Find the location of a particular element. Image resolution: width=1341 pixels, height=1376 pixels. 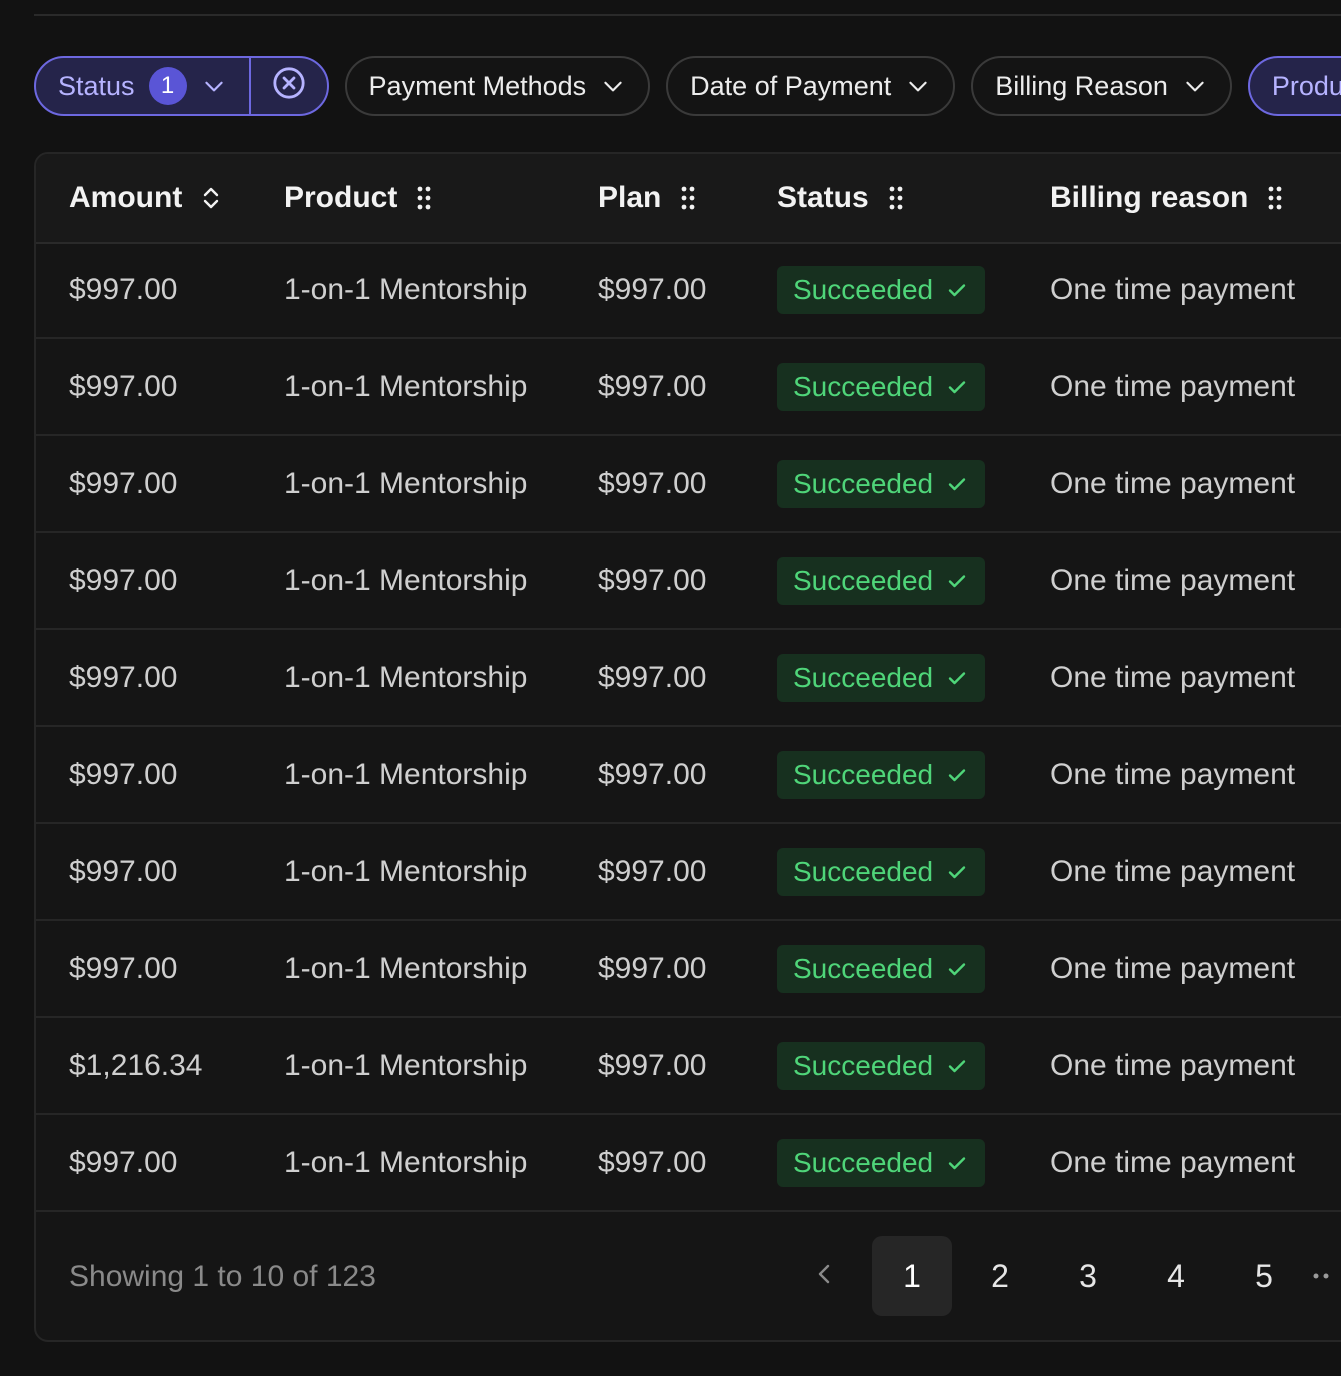

billing-reason-filter: Billing Reason is located at coordinates (1101, 86).